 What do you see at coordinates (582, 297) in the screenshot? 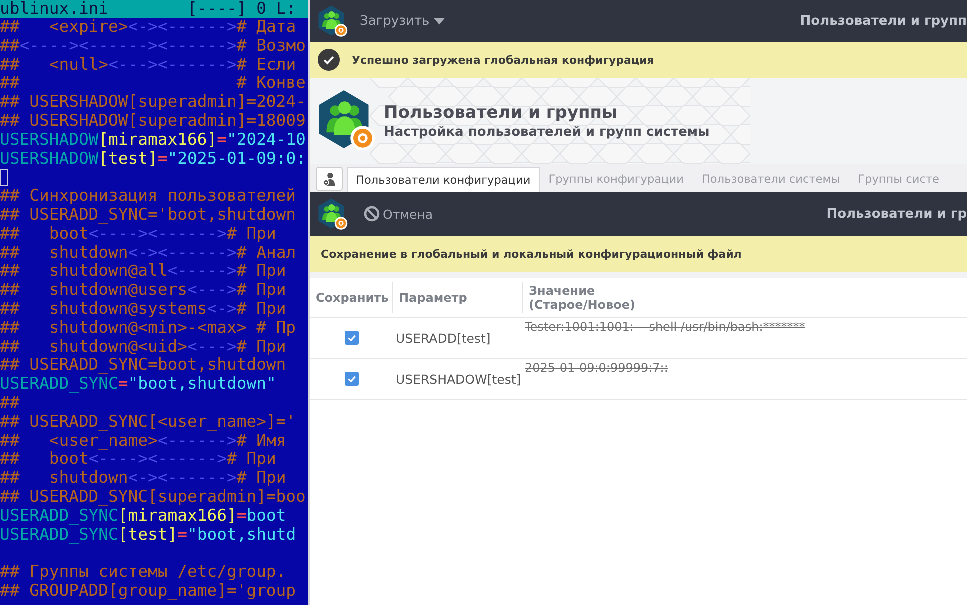
I see `column-header: Значение (Старое/Новое)` at bounding box center [582, 297].